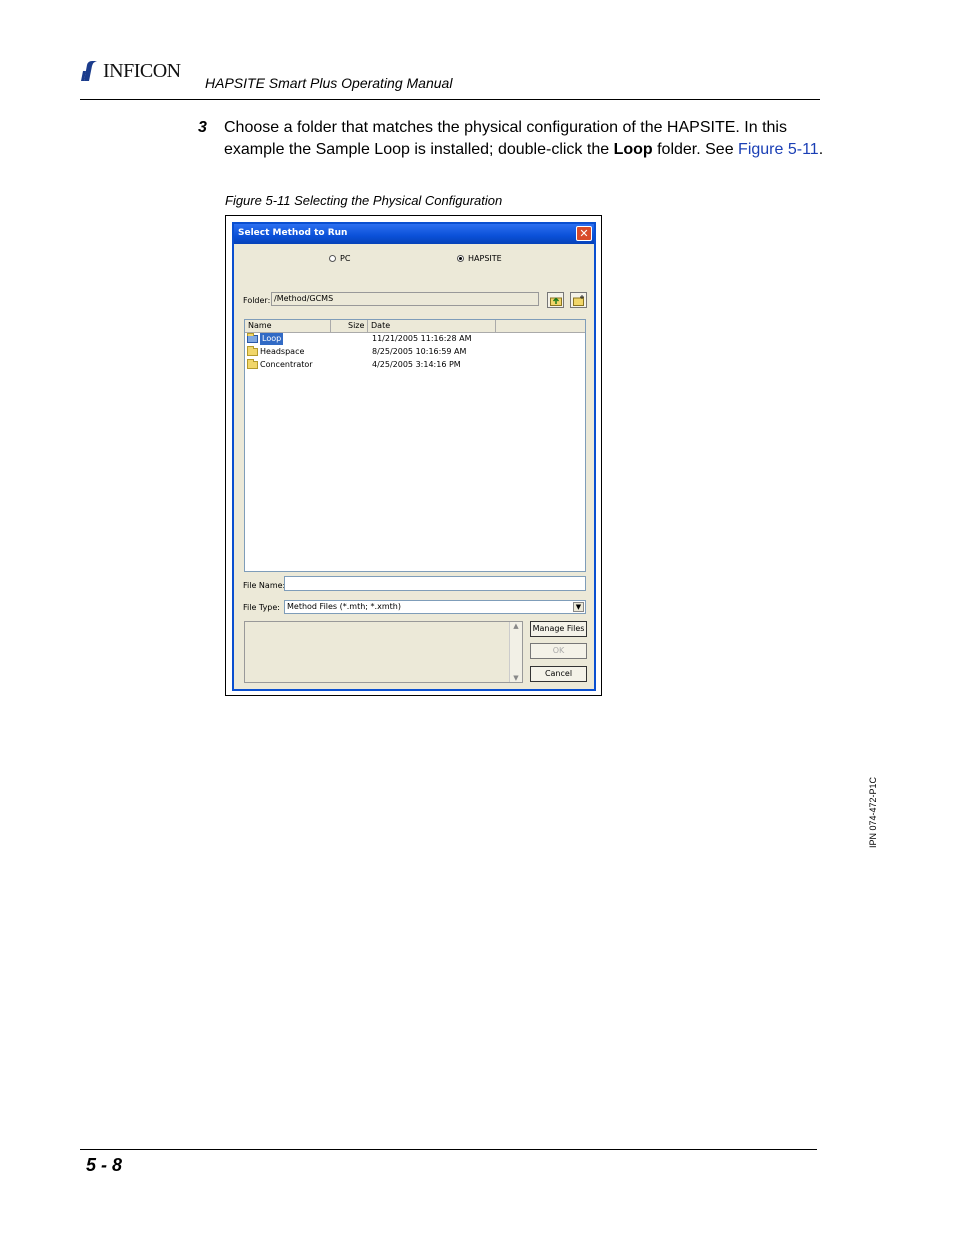 The image size is (954, 1235). I want to click on list-item-name: Headspace, so click(275, 352).